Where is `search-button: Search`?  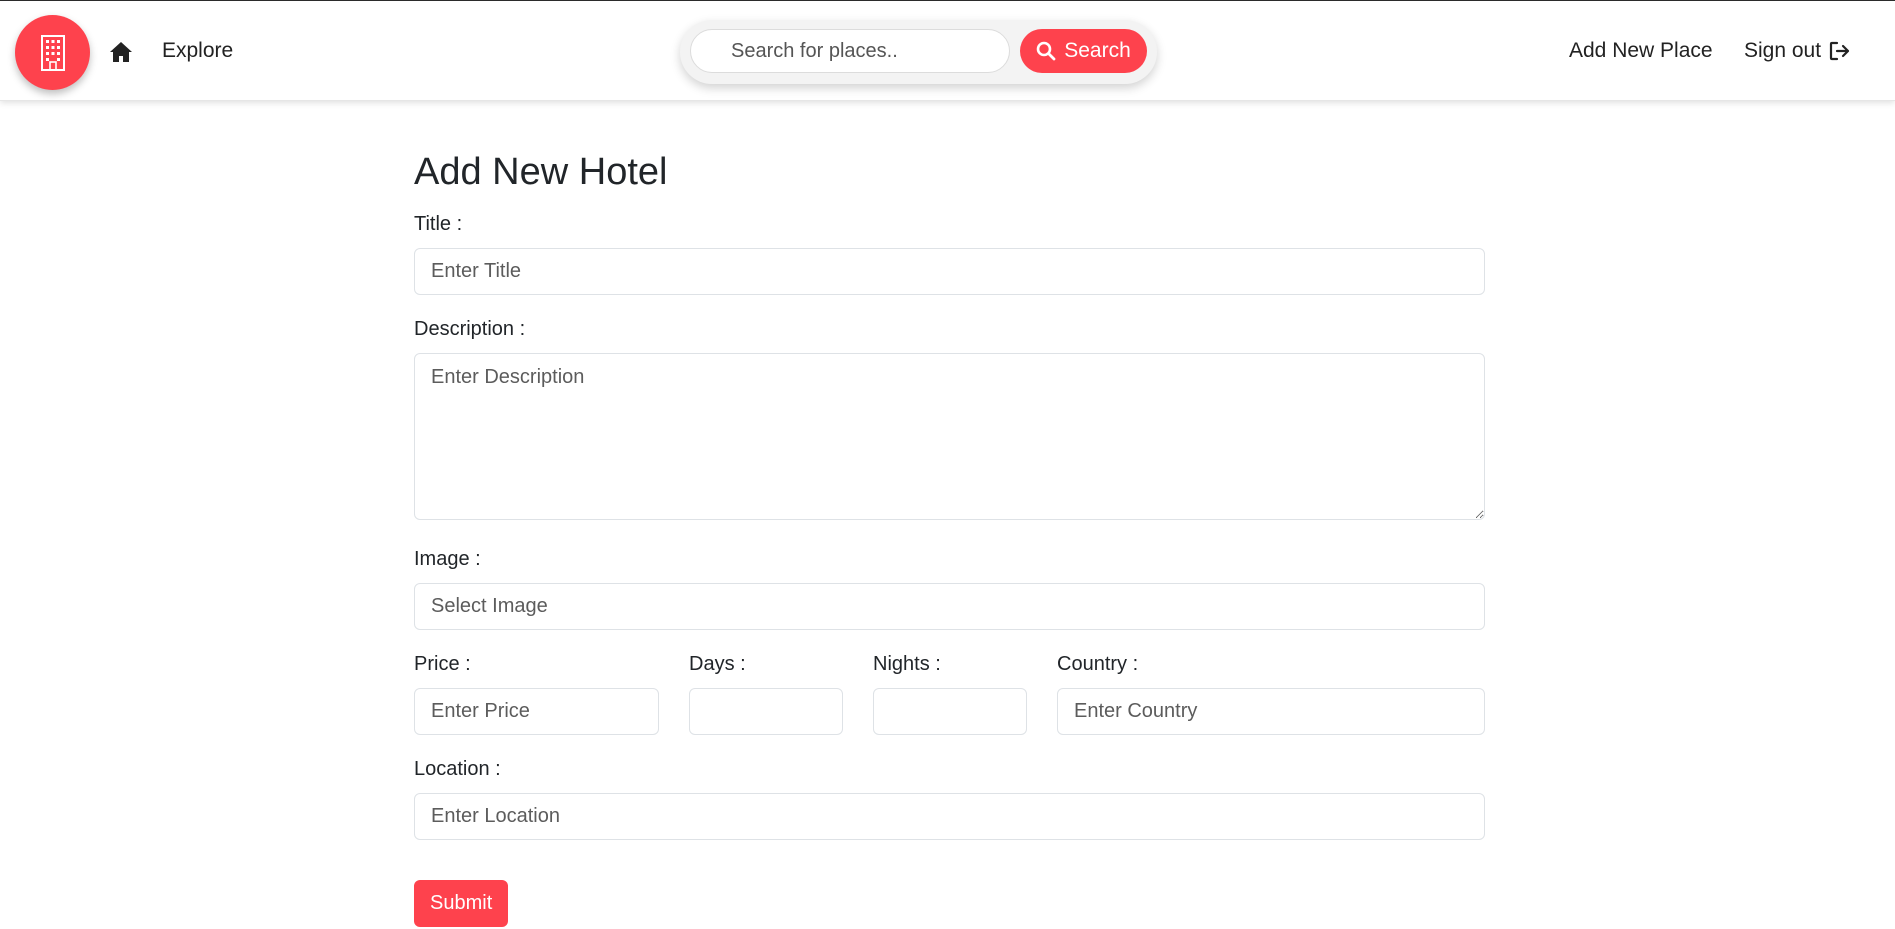
search-button: Search is located at coordinates (1083, 51).